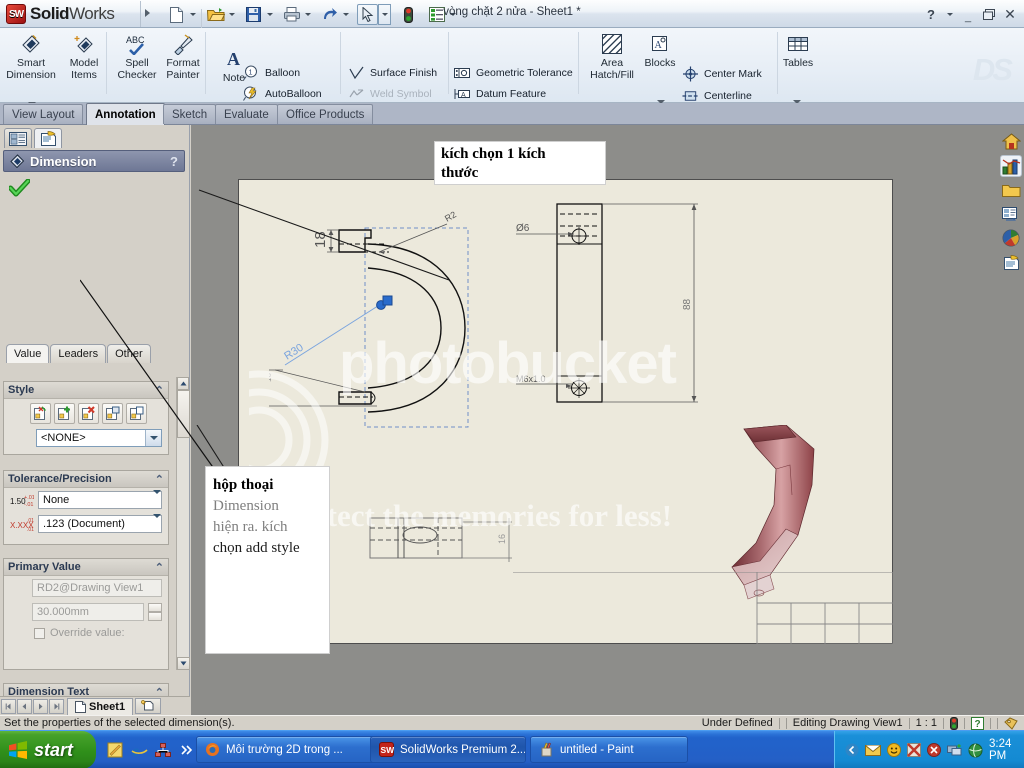 The height and width of the screenshot is (768, 1024). What do you see at coordinates (183, 383) in the screenshot?
I see `pm-scroll-up-button` at bounding box center [183, 383].